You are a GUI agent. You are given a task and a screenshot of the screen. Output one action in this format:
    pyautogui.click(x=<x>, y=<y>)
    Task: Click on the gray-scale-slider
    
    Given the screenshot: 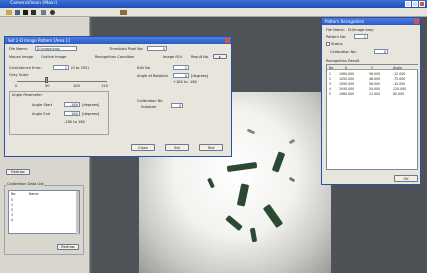 What is the action you would take?
    pyautogui.click(x=62, y=80)
    